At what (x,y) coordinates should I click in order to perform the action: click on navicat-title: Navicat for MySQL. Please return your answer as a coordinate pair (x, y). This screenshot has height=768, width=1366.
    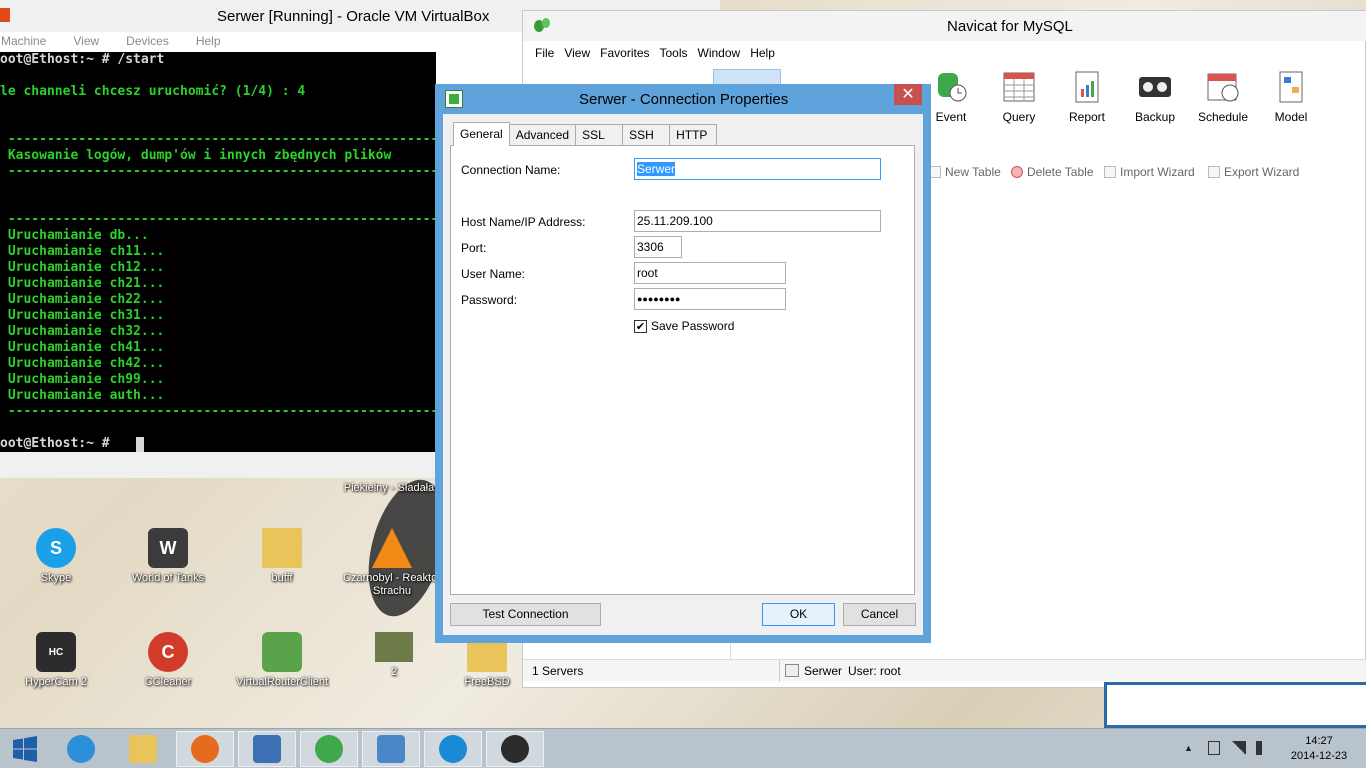
    Looking at the image, I should click on (1010, 26).